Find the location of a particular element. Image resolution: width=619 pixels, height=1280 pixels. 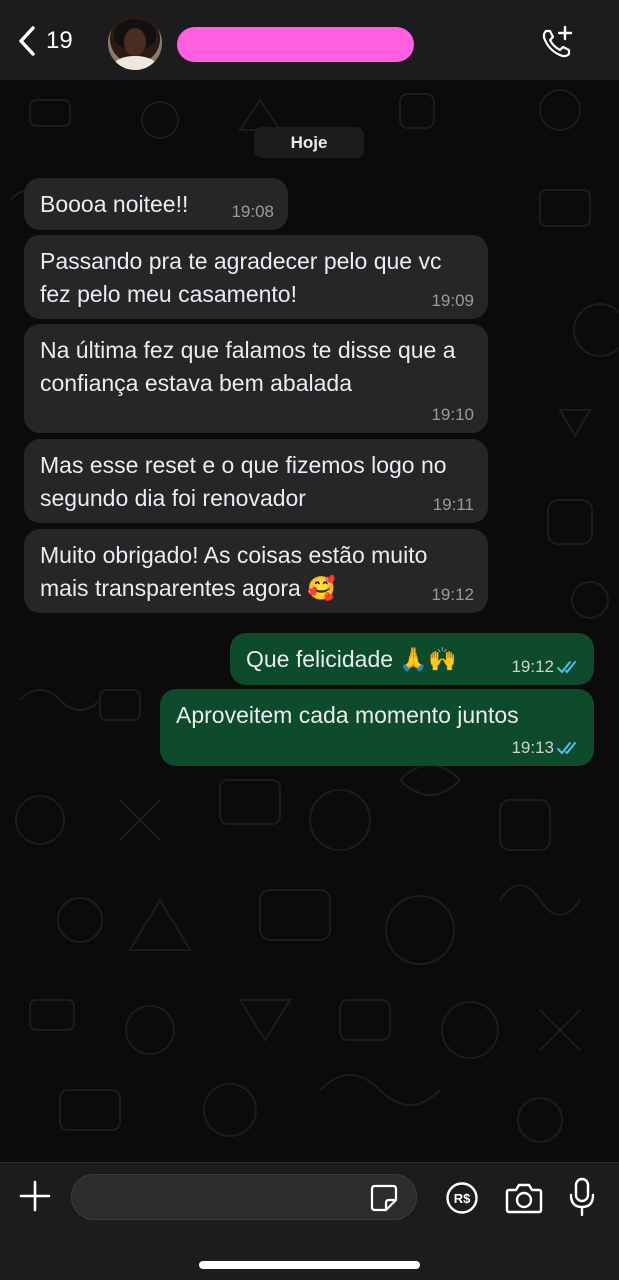

svg-text: R$ is located at coordinates (462, 1198).